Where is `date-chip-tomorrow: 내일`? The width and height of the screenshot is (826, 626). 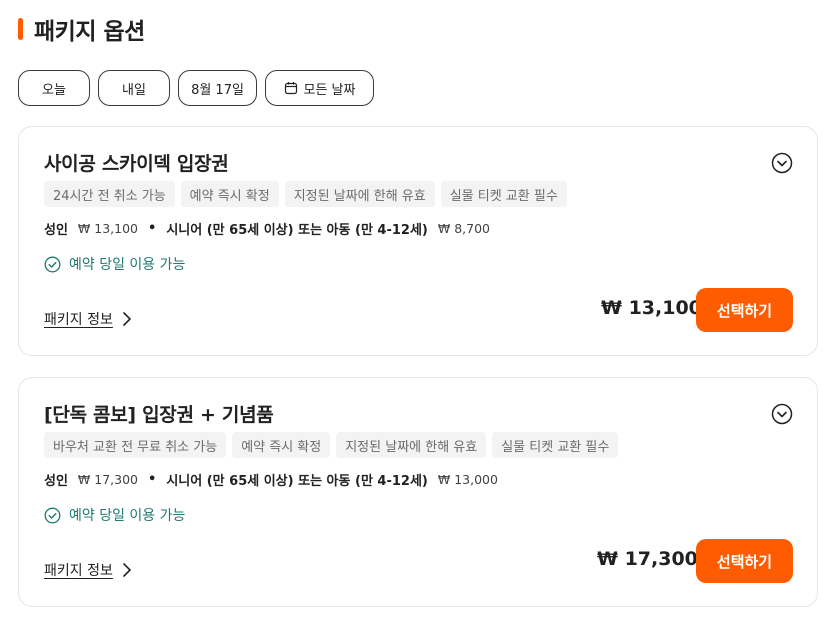 date-chip-tomorrow: 내일 is located at coordinates (134, 88).